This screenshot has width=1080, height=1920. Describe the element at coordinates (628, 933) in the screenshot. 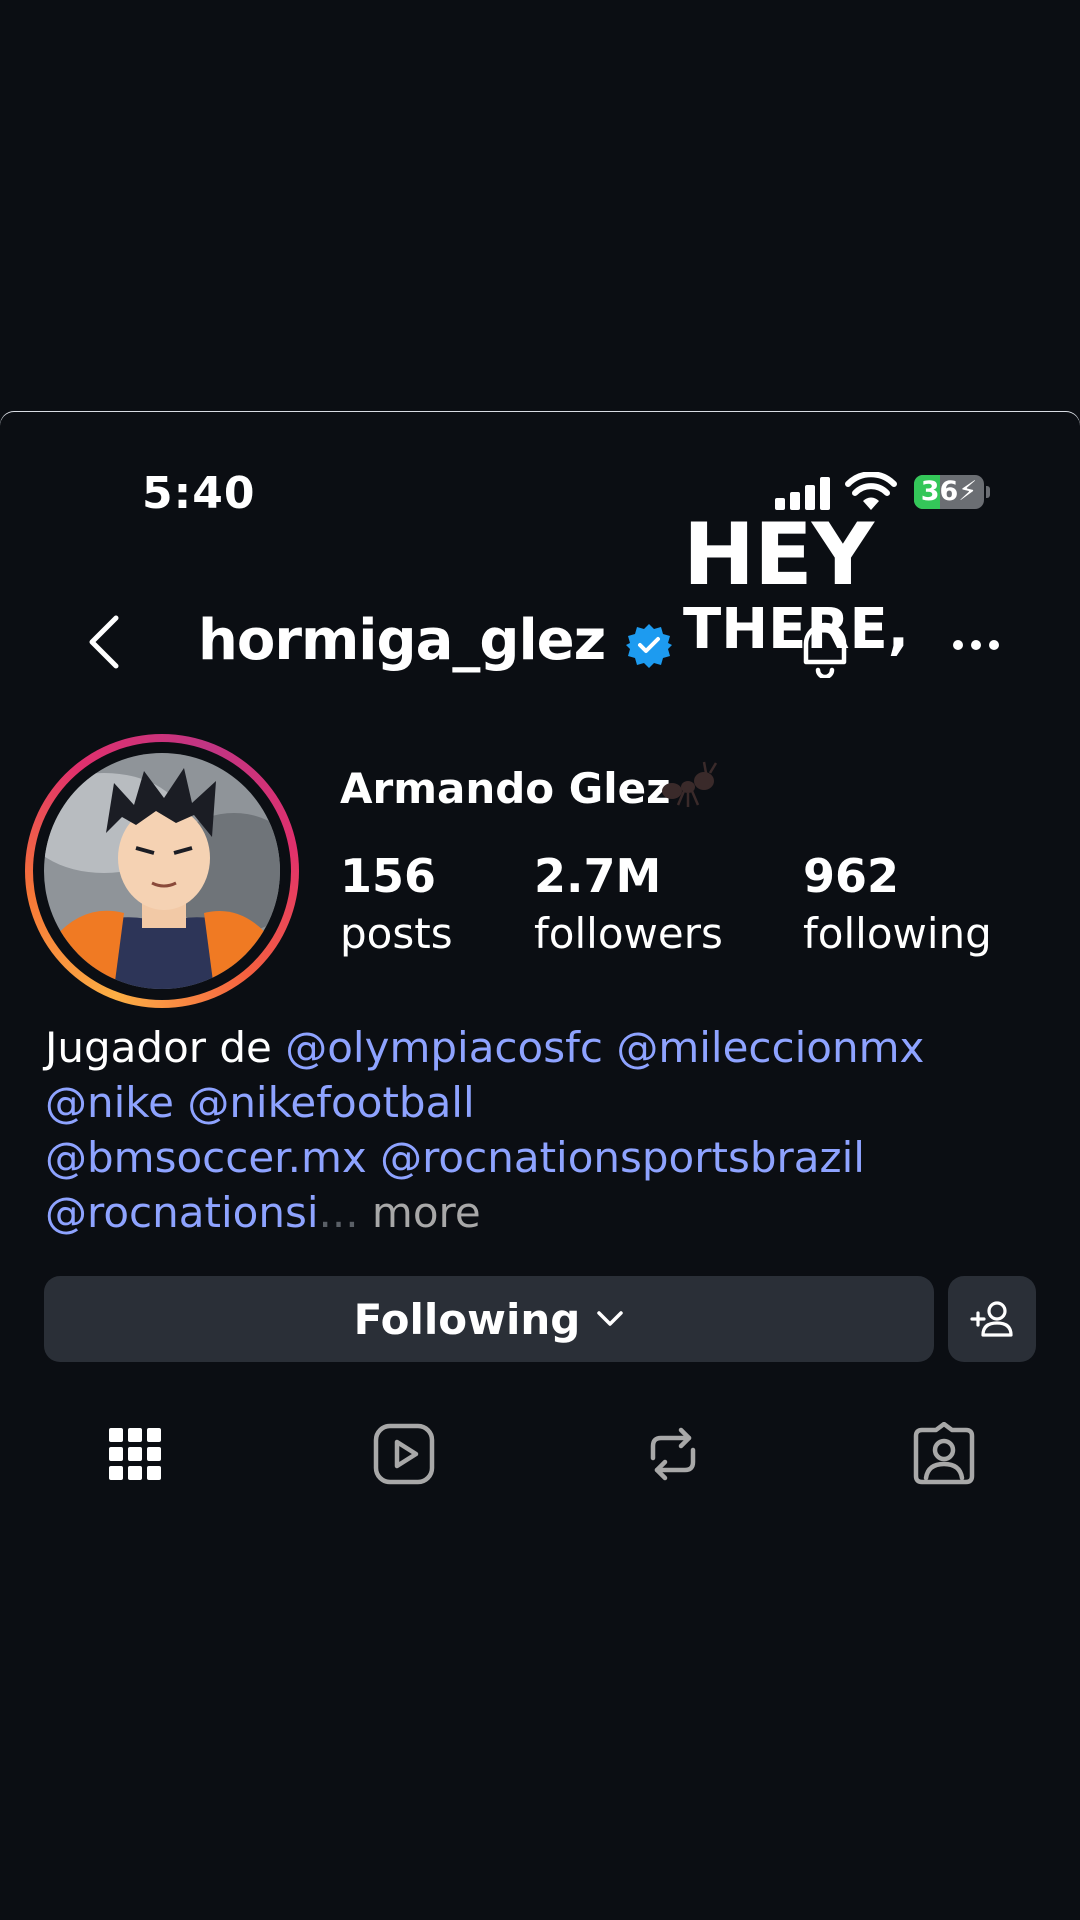

I see `followers-label: followers` at that location.